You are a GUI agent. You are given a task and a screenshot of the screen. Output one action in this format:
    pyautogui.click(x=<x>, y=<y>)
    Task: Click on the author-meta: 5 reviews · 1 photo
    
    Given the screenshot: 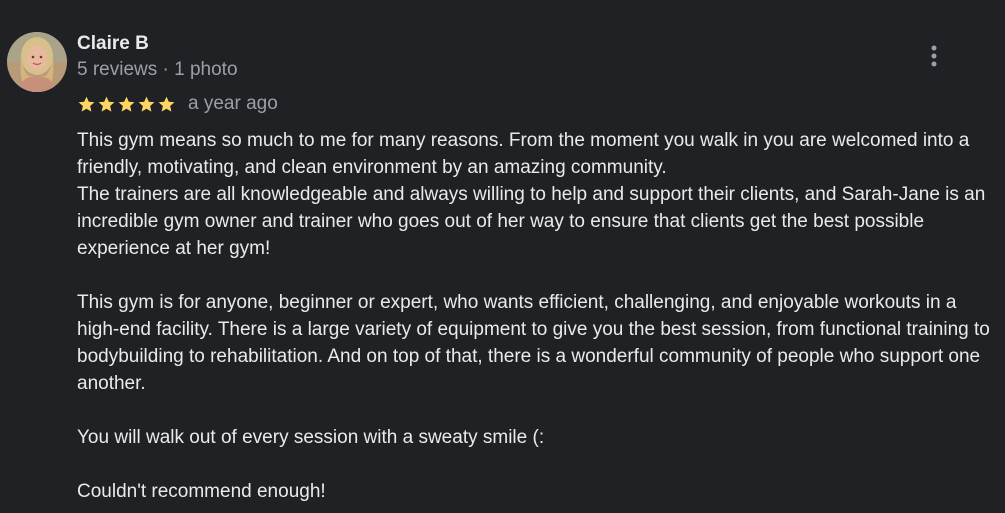 What is the action you would take?
    pyautogui.click(x=157, y=69)
    